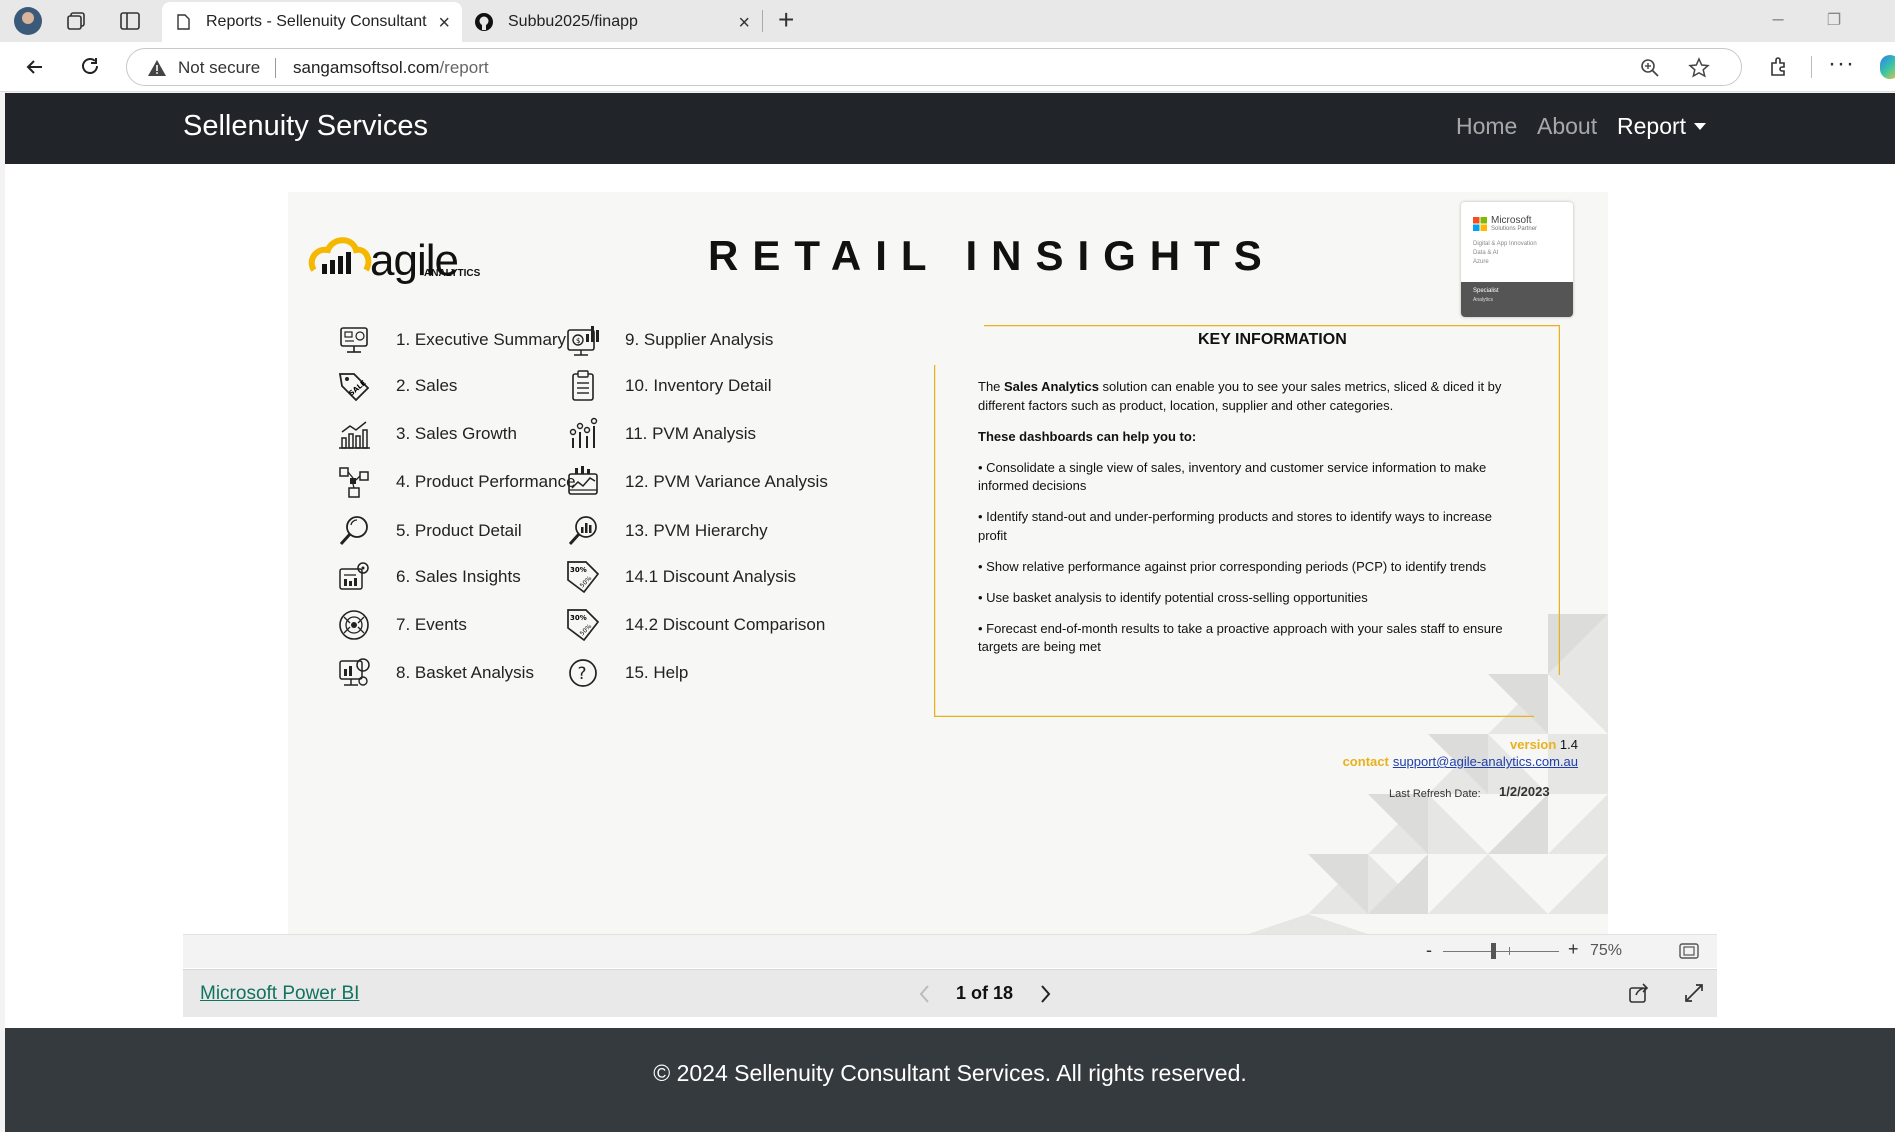  I want to click on nav-home: Home, so click(1486, 126).